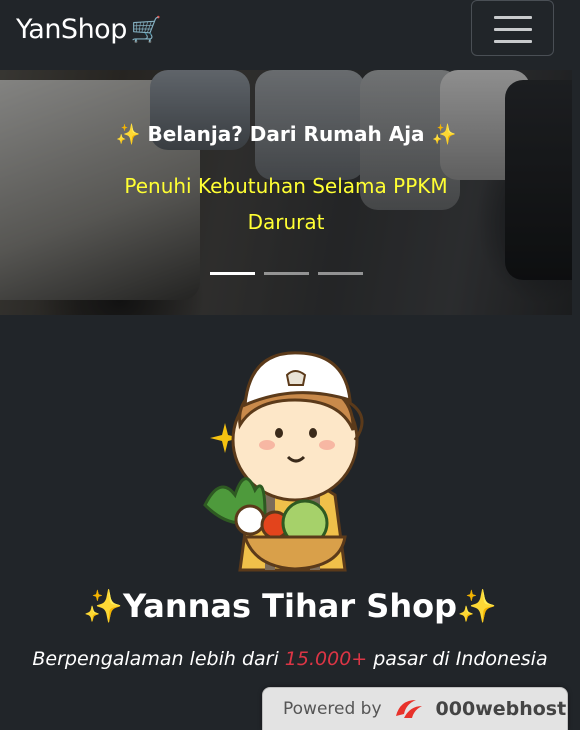  Describe the element at coordinates (286, 134) in the screenshot. I see `carousel-caption-title: ✨ Belanja? Dari Rumah Aja ✨` at that location.